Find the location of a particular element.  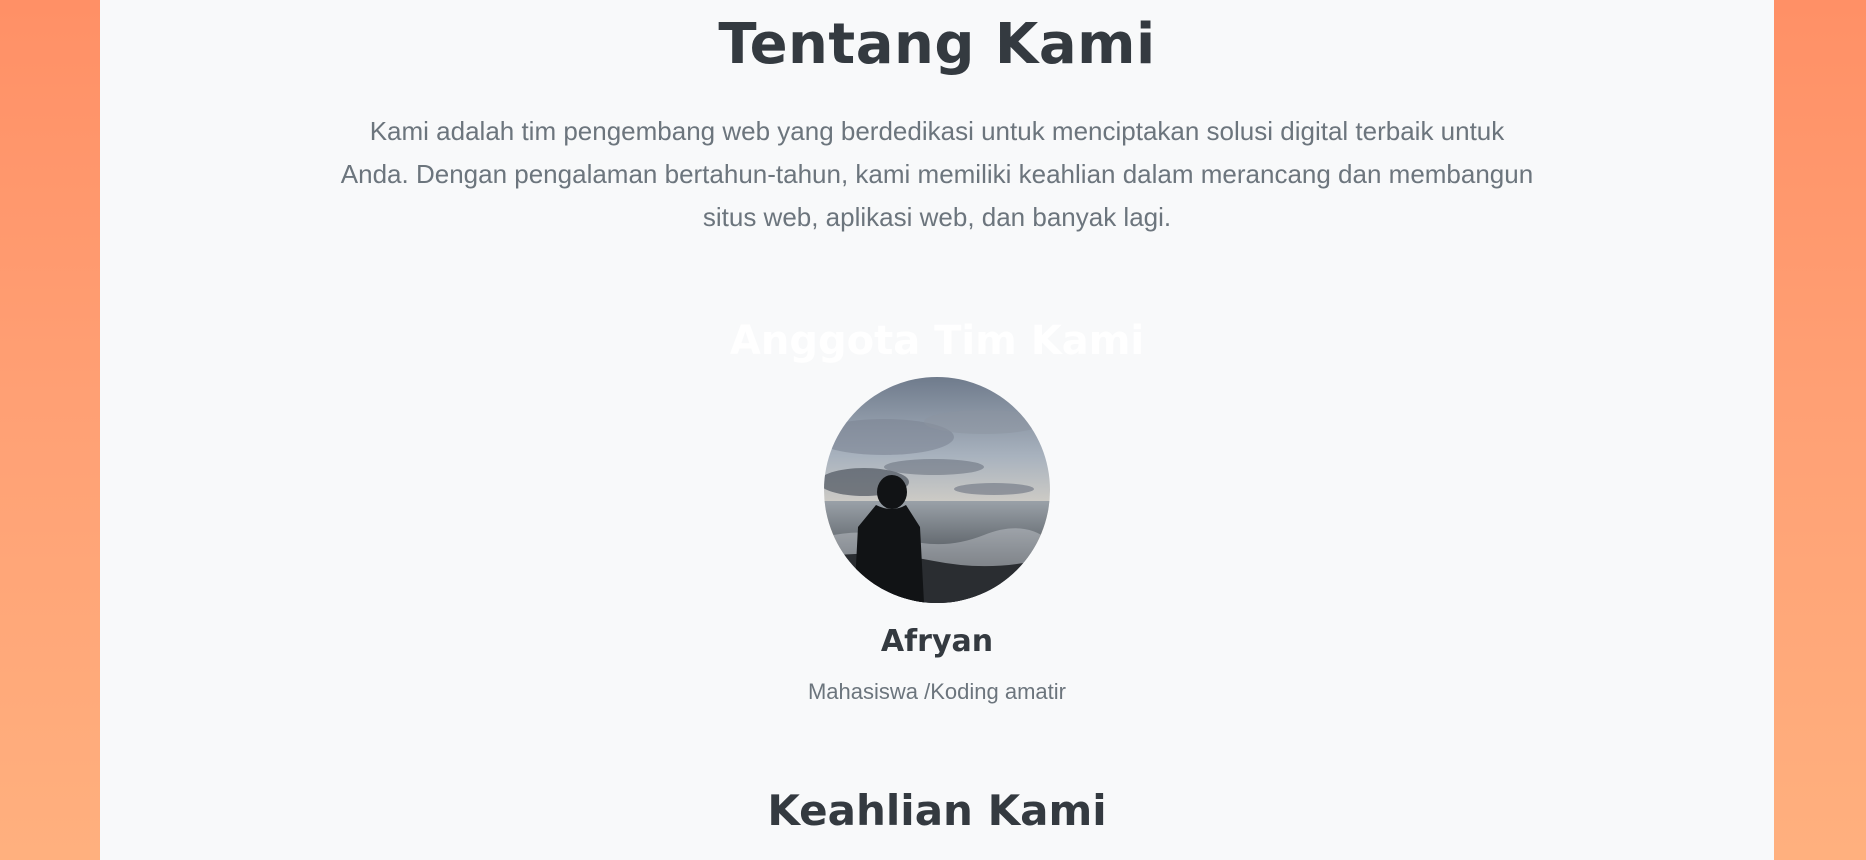

person-at-beach-photo-icon is located at coordinates (937, 490).